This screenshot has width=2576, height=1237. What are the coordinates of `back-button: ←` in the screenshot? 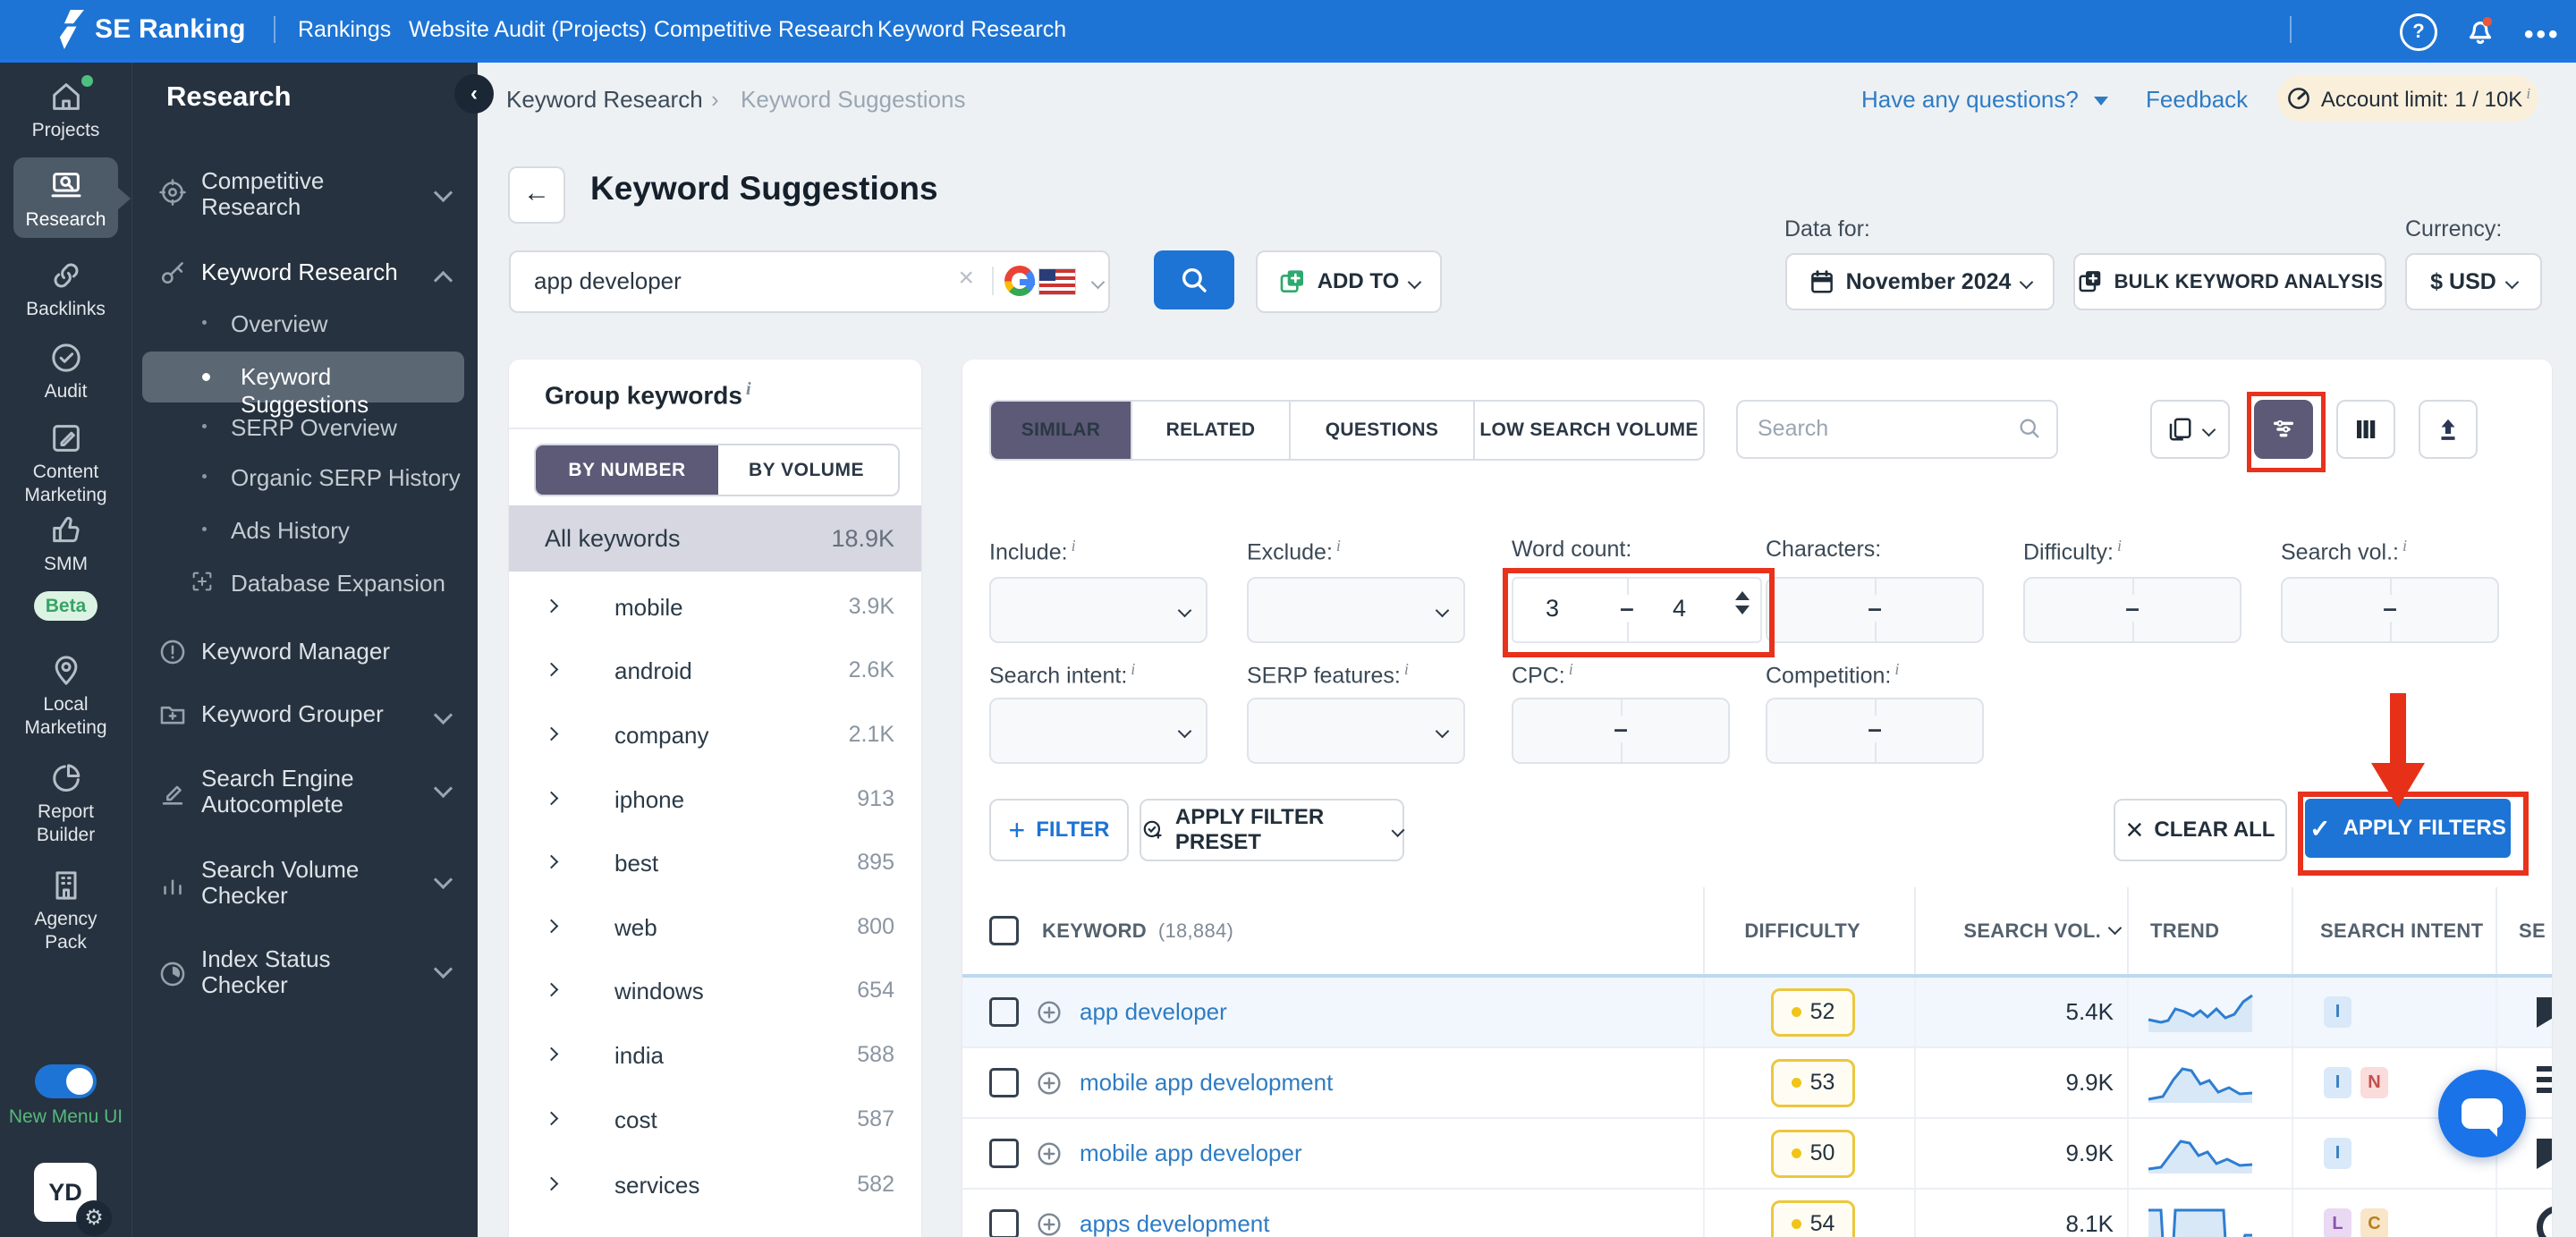 It's located at (536, 195).